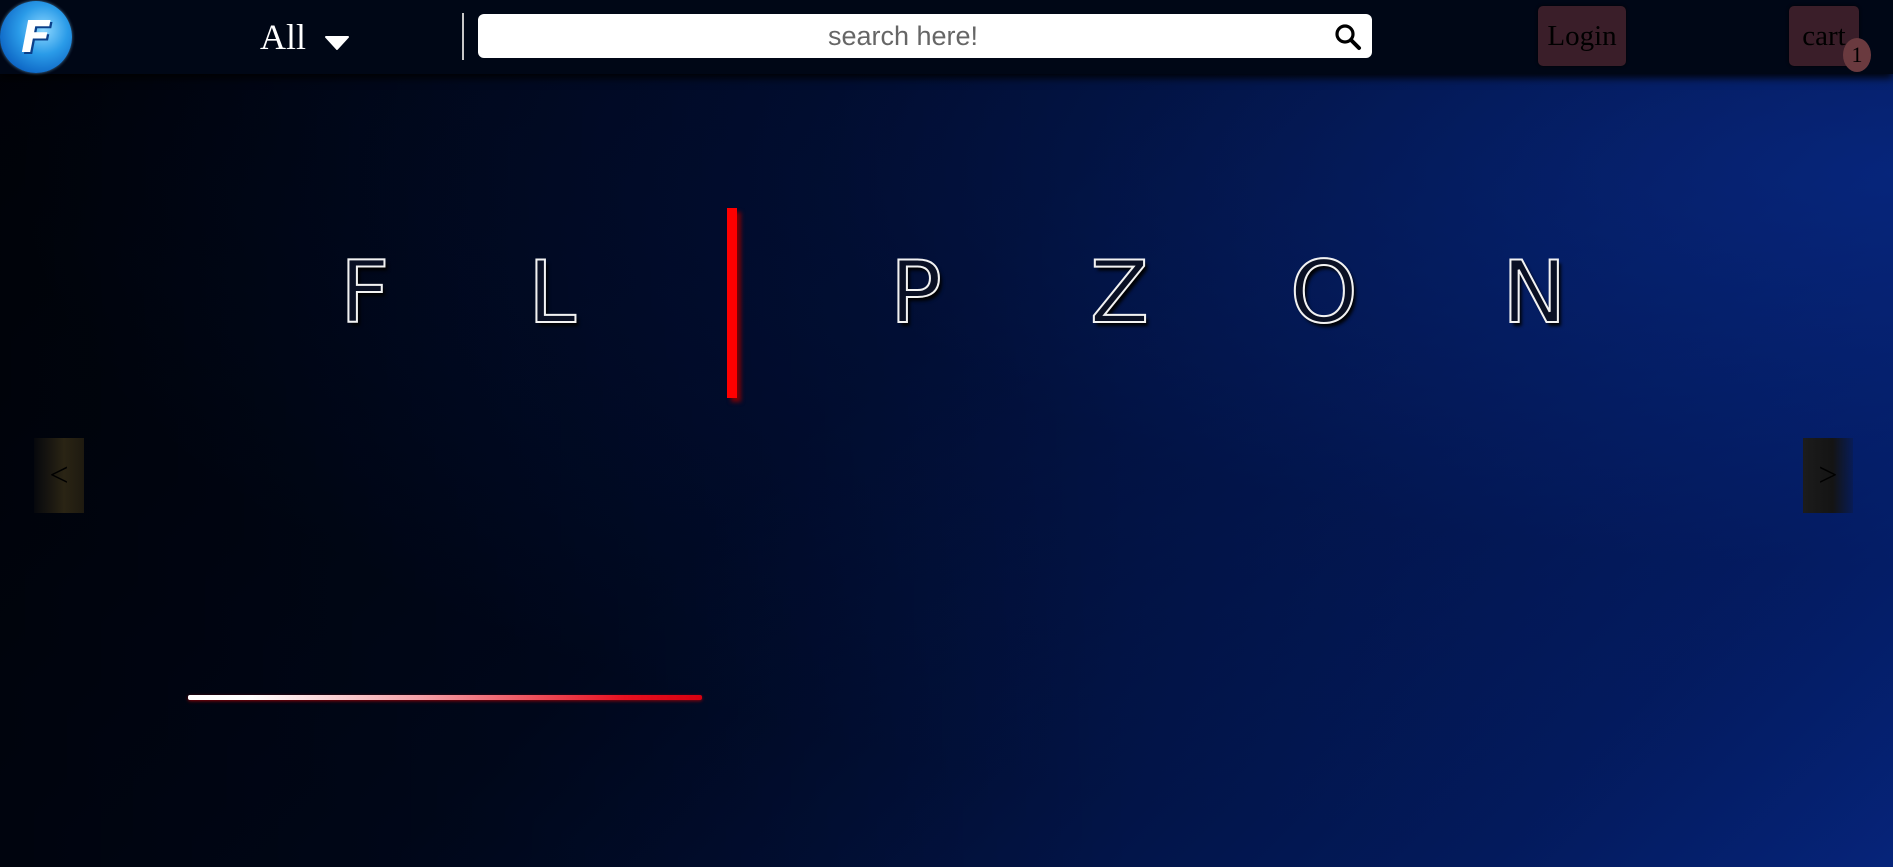 This screenshot has height=867, width=1893. What do you see at coordinates (916, 293) in the screenshot?
I see `hero-letter: P` at bounding box center [916, 293].